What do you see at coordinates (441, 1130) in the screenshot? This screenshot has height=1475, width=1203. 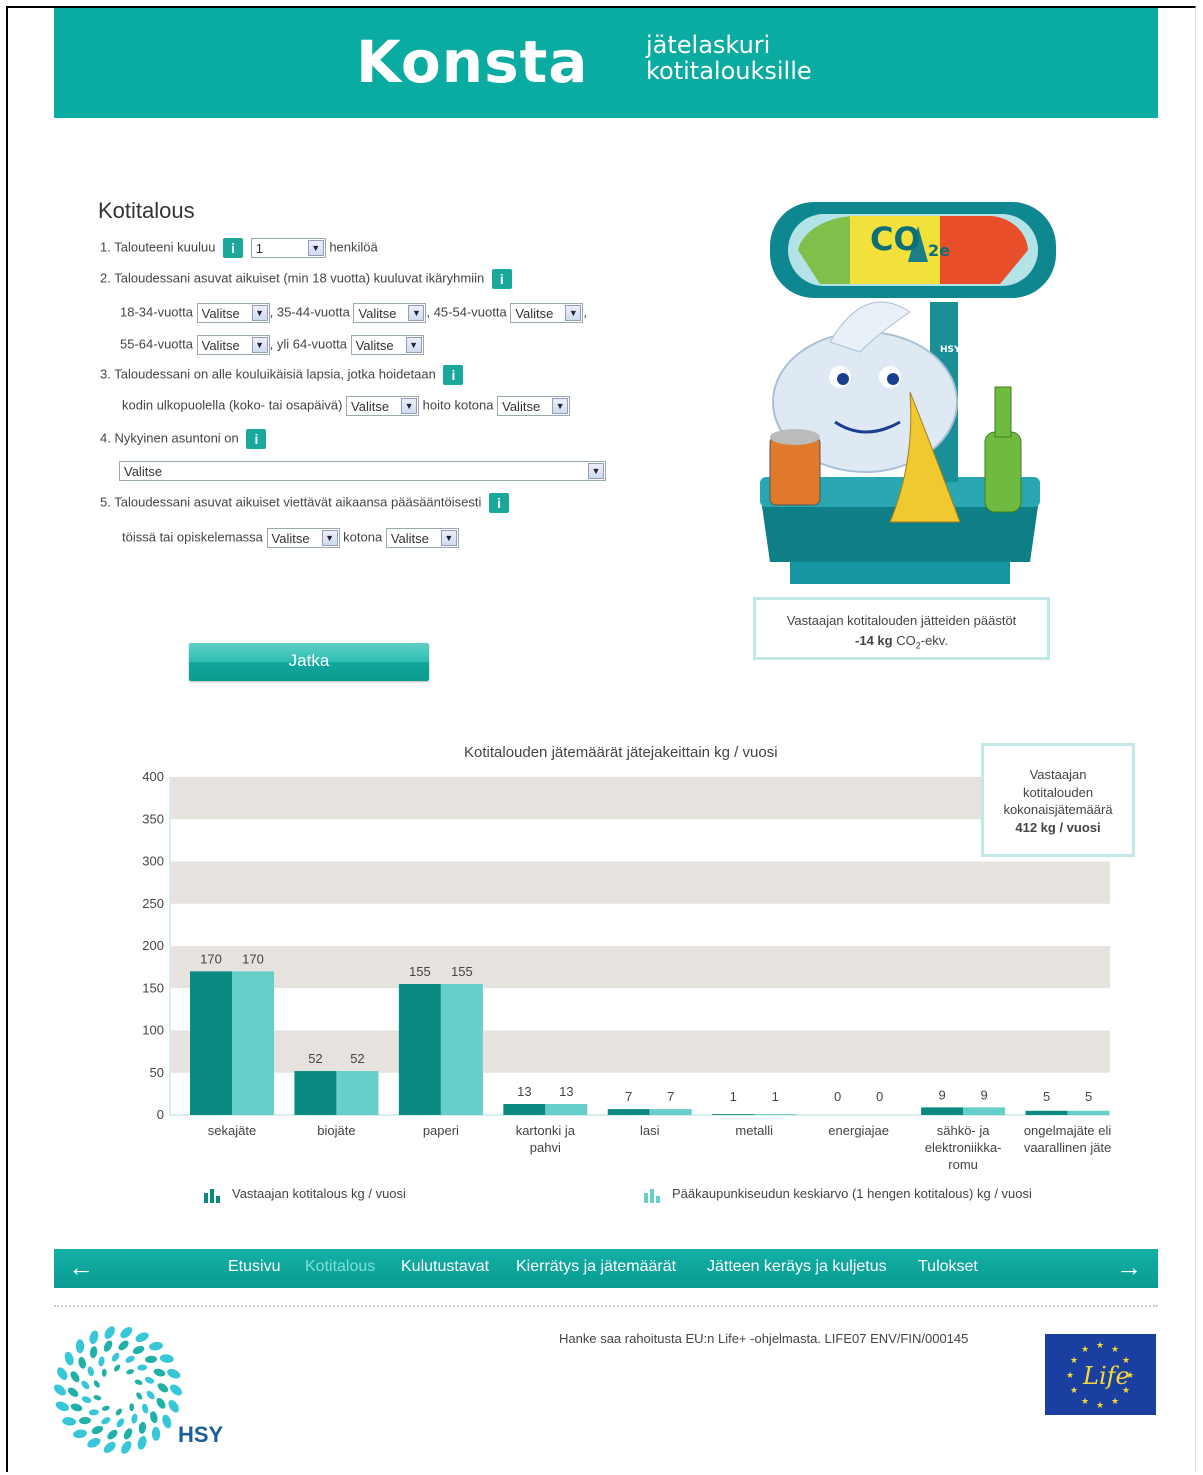 I see `x-tick-label: paperi` at bounding box center [441, 1130].